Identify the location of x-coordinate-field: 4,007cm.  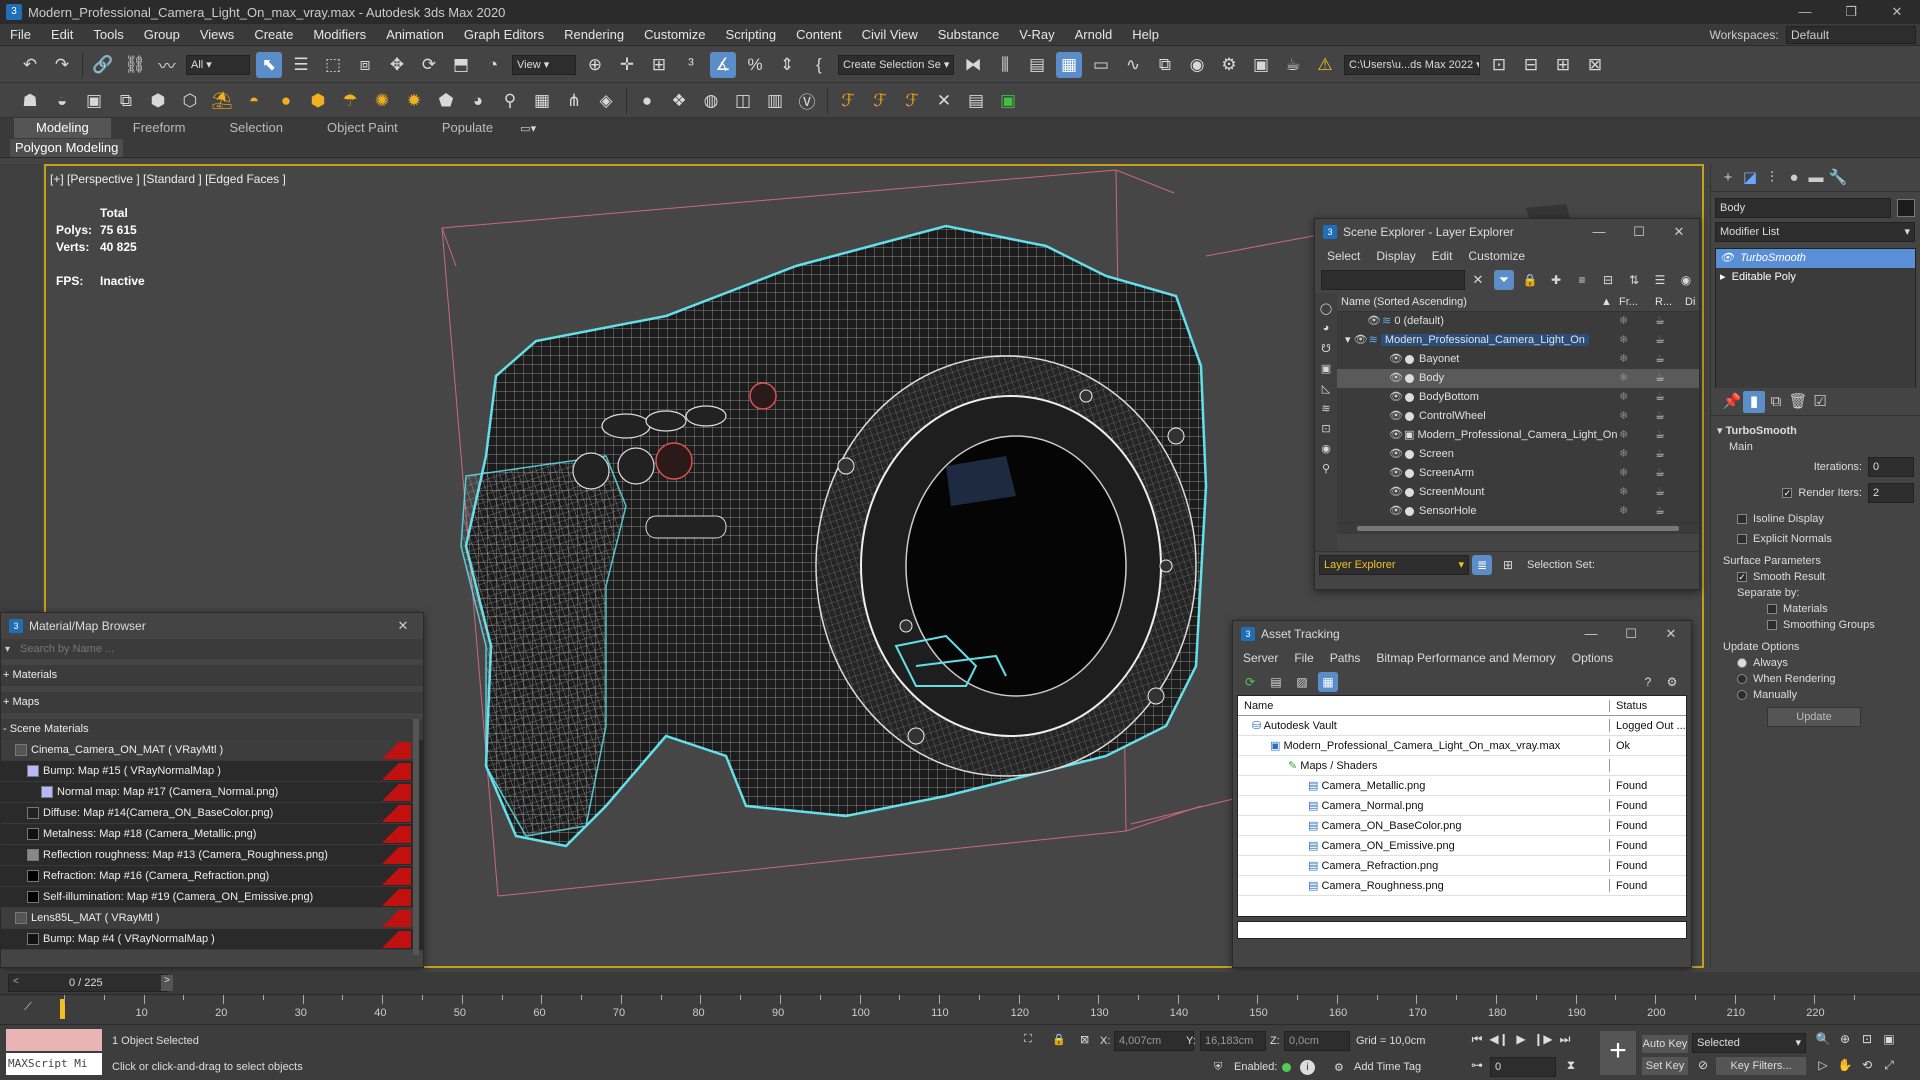
(1154, 1041).